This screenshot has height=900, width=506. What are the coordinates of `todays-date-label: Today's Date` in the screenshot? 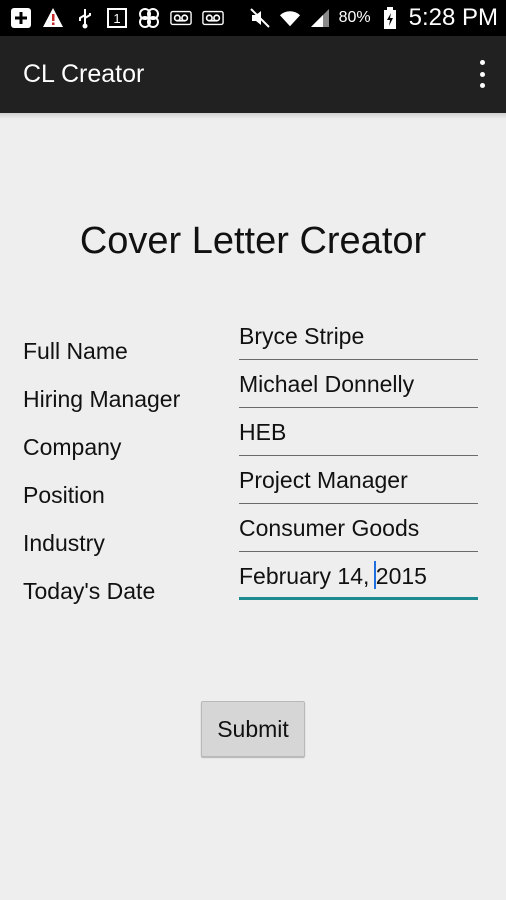 It's located at (89, 591).